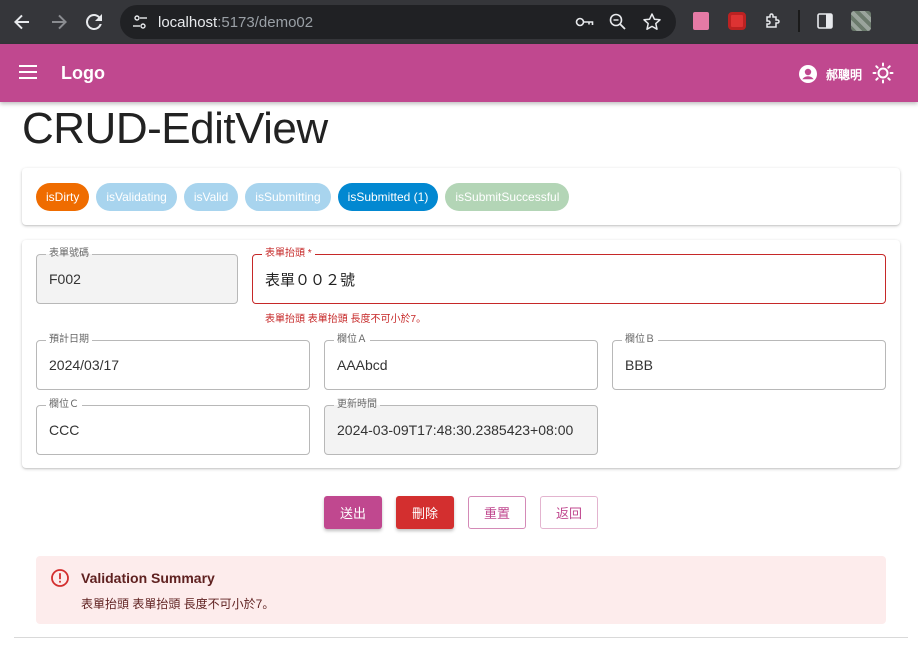 The width and height of the screenshot is (918, 647). Describe the element at coordinates (65, 279) in the screenshot. I see `form-no-value: F002` at that location.